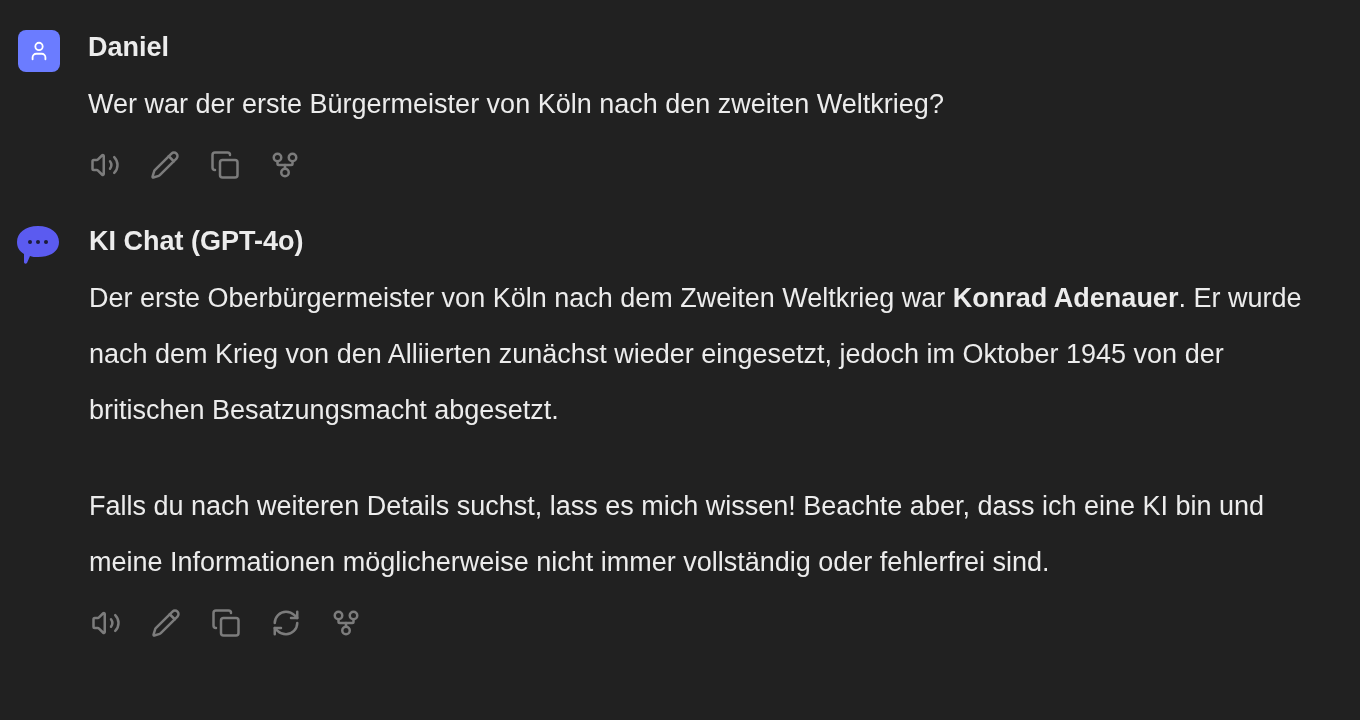  Describe the element at coordinates (677, 534) in the screenshot. I see `message-text: Falls du nach weiteren Details suchst, lass es mich wissen! Beachte aber, dass ich eine KI bin und meine Informationen möglicherweise nicht immer vollständig oder fehlerfrei sind.` at that location.